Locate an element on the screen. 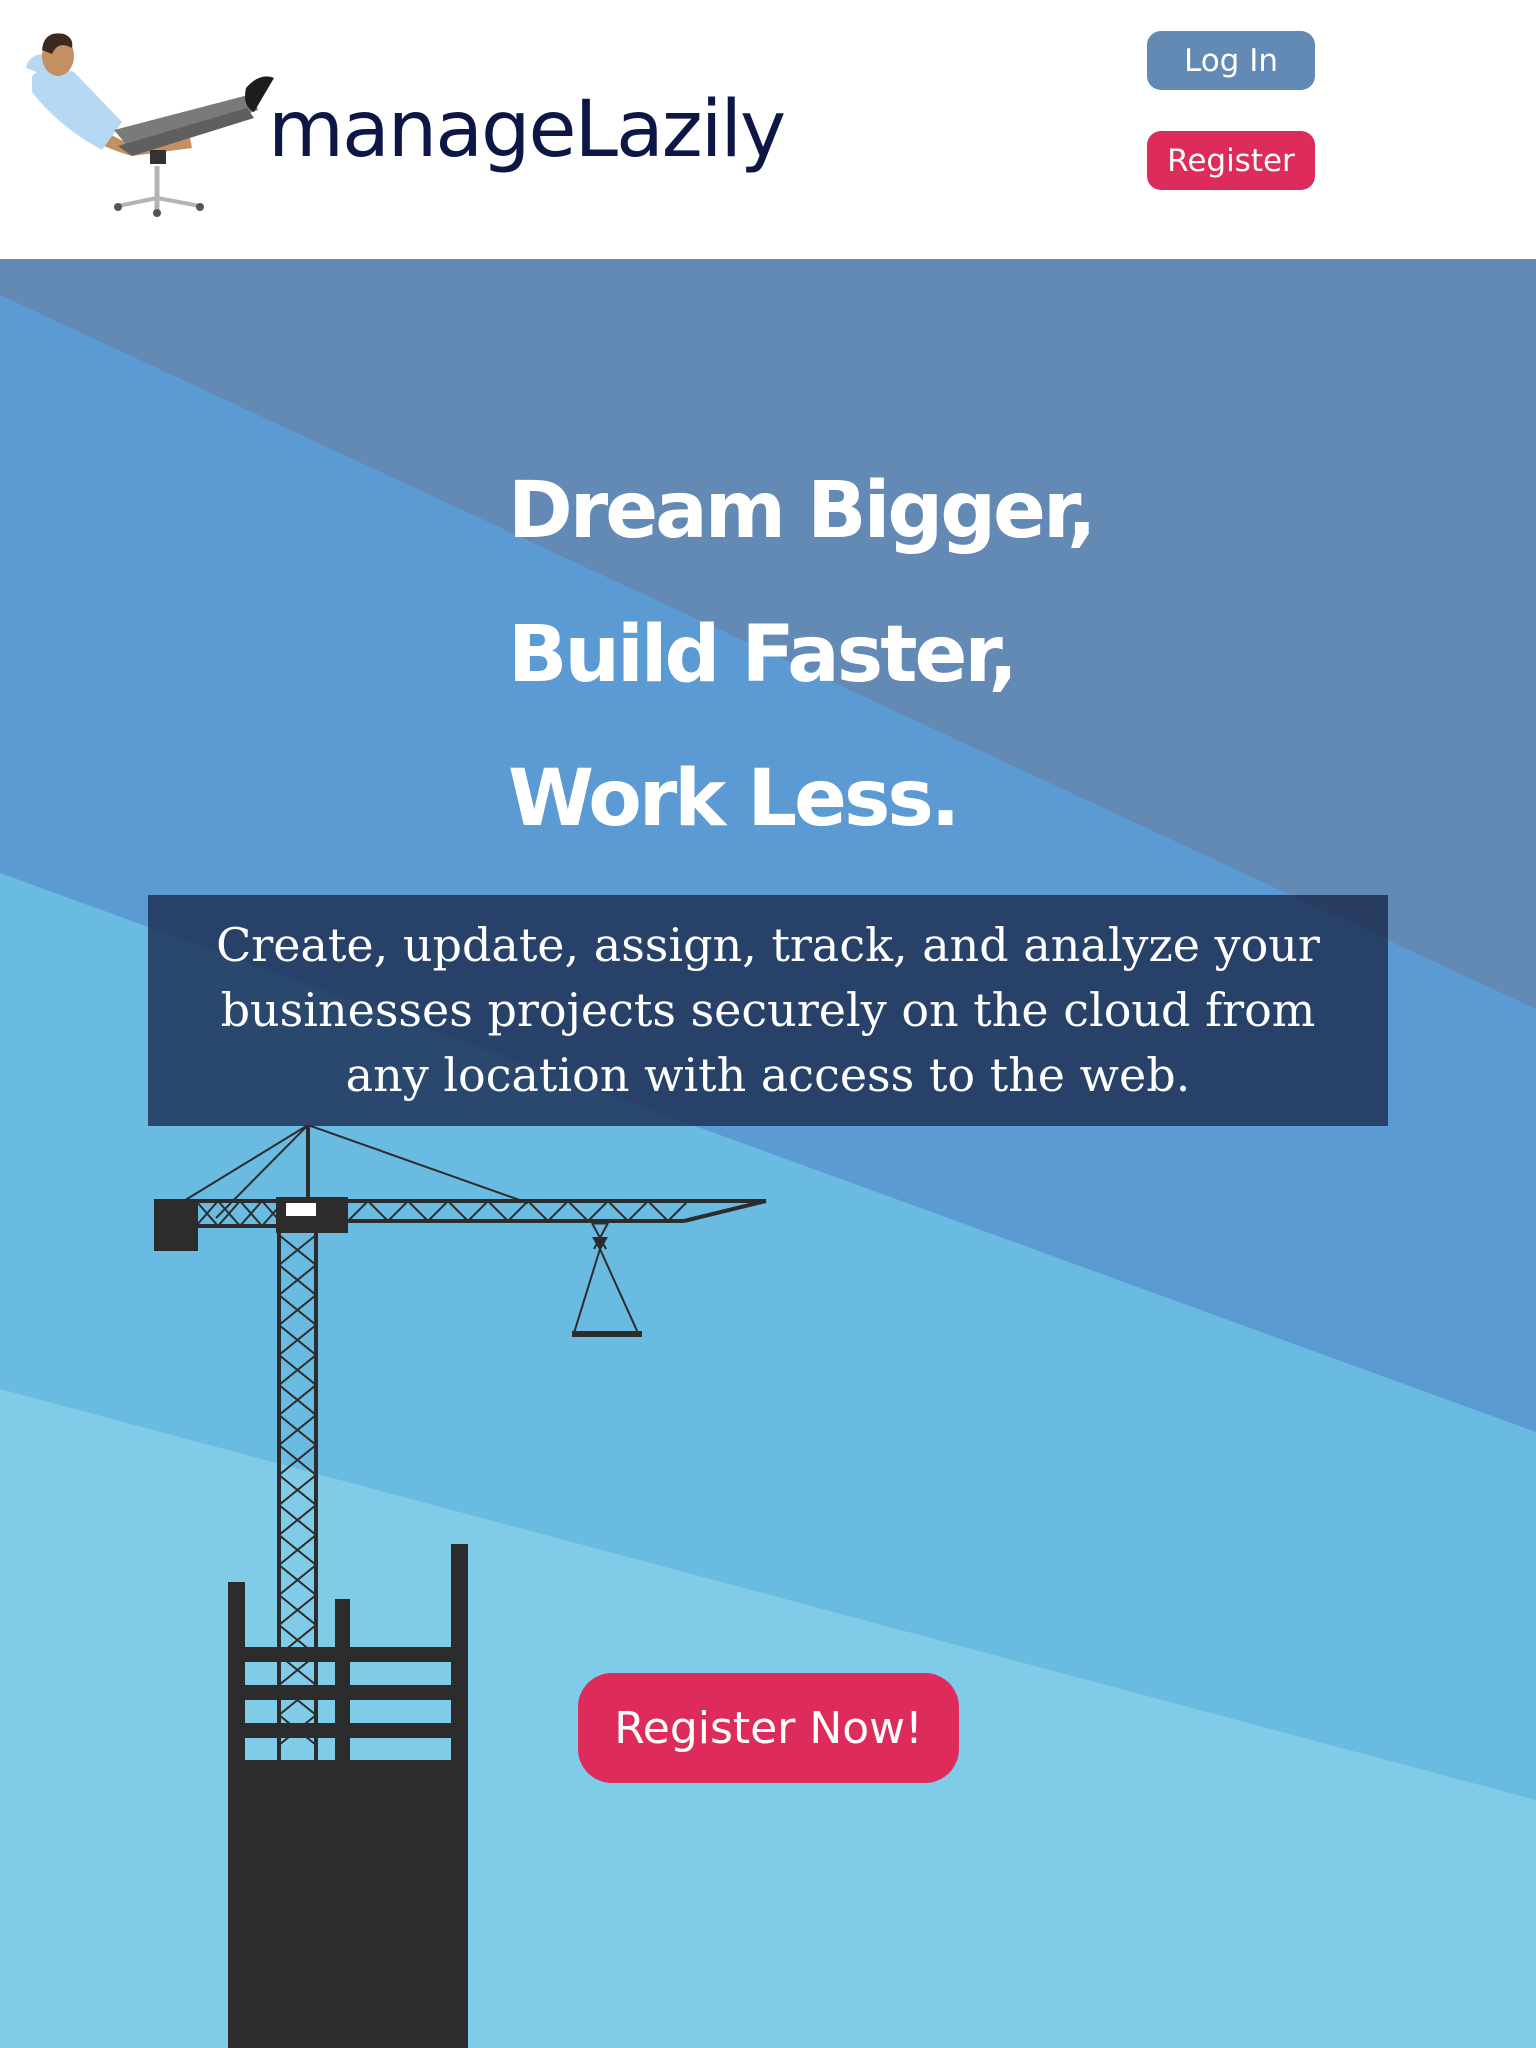  brand-logo-text: manageLazily is located at coordinates (527, 130).